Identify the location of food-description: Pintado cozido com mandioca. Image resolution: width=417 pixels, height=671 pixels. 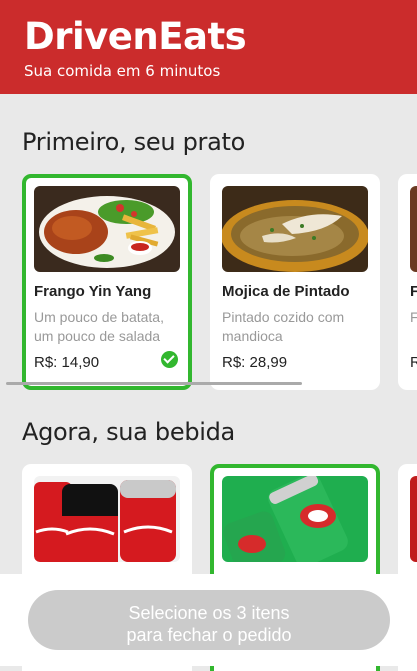
(283, 326).